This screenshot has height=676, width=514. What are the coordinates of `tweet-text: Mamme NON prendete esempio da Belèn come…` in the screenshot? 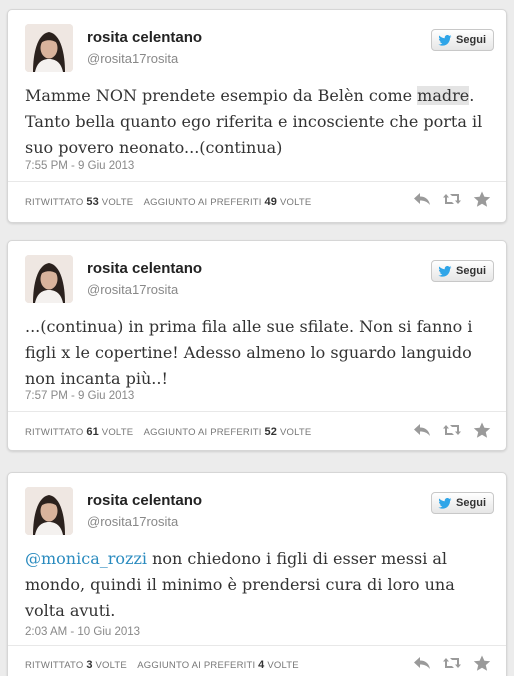 It's located at (258, 122).